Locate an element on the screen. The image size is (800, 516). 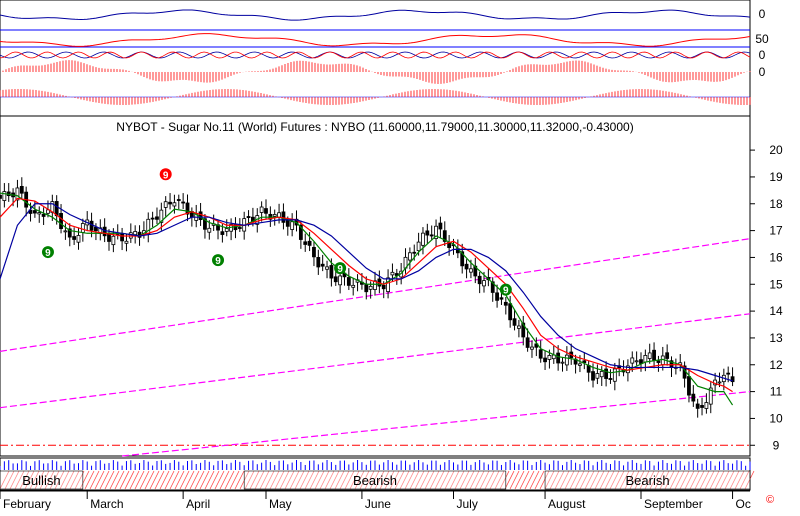
y-tick-label: 17 is located at coordinates (776, 231).